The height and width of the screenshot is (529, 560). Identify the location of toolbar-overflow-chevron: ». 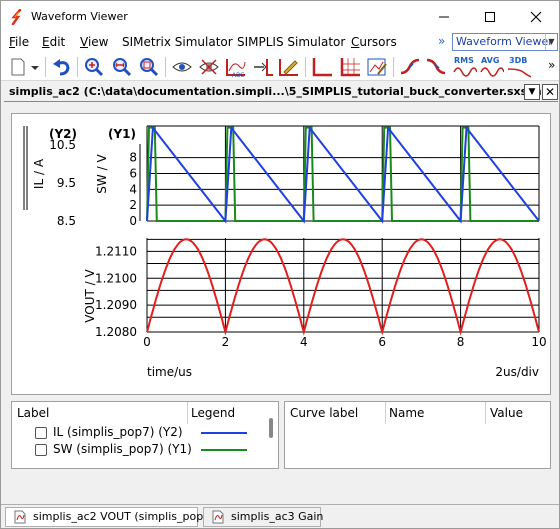
(551, 65).